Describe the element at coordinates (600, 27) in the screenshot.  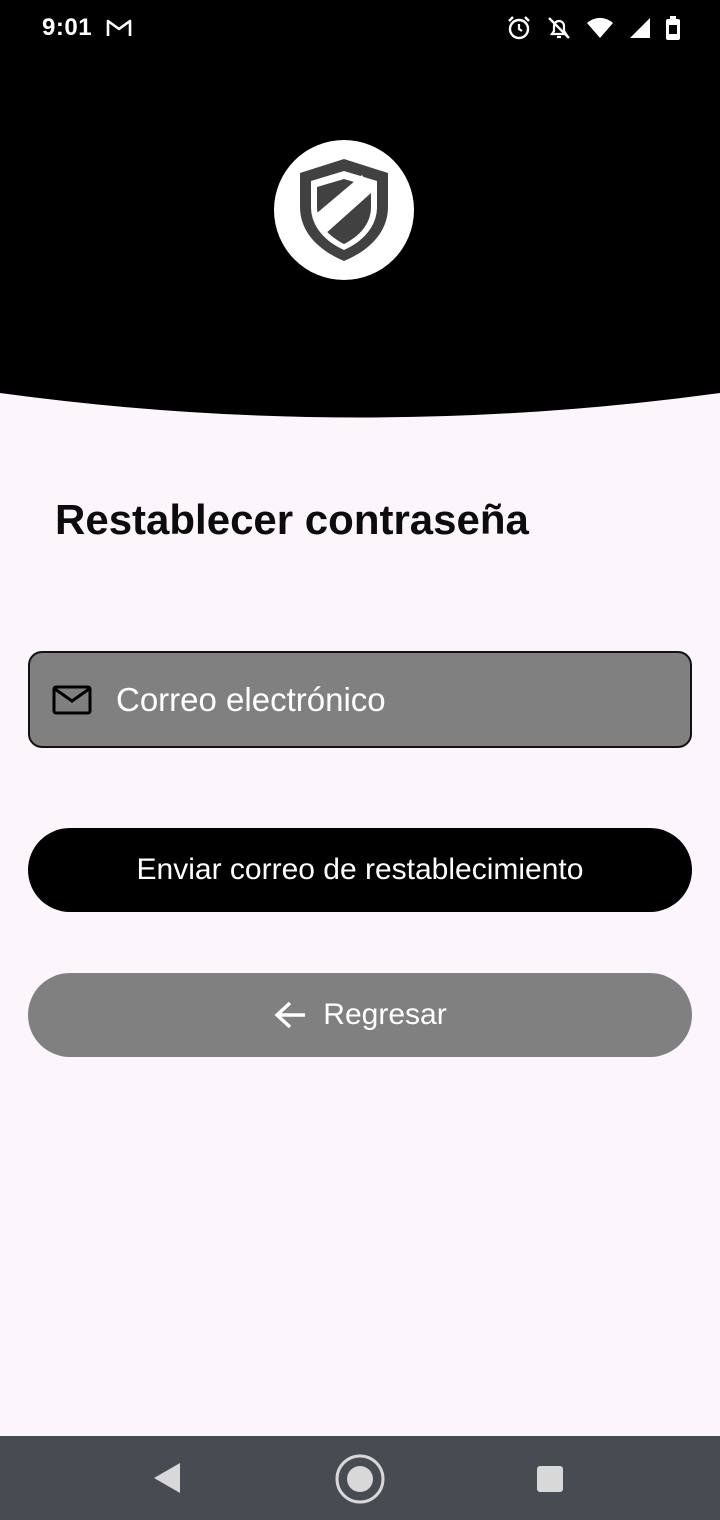
I see `wifi-icon` at that location.